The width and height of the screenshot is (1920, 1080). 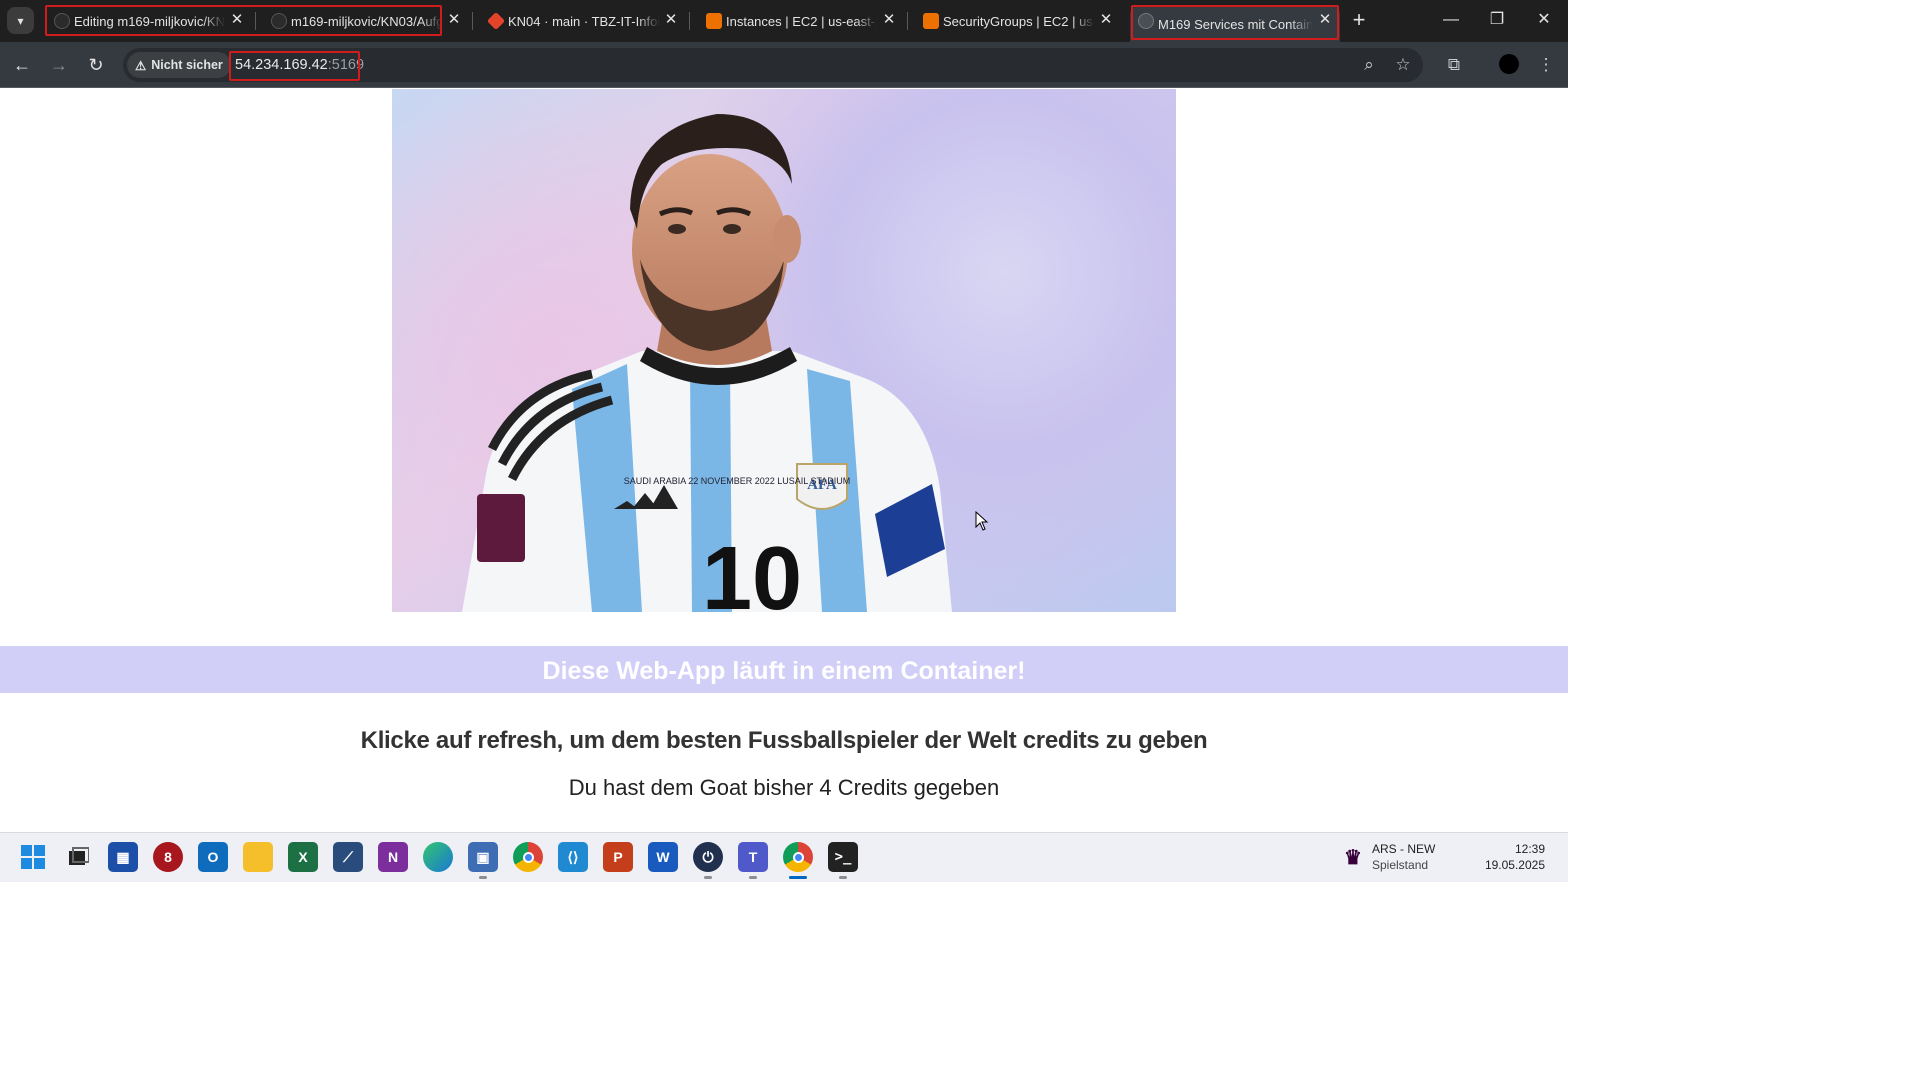 I want to click on chrome-icon, so click(x=528, y=857).